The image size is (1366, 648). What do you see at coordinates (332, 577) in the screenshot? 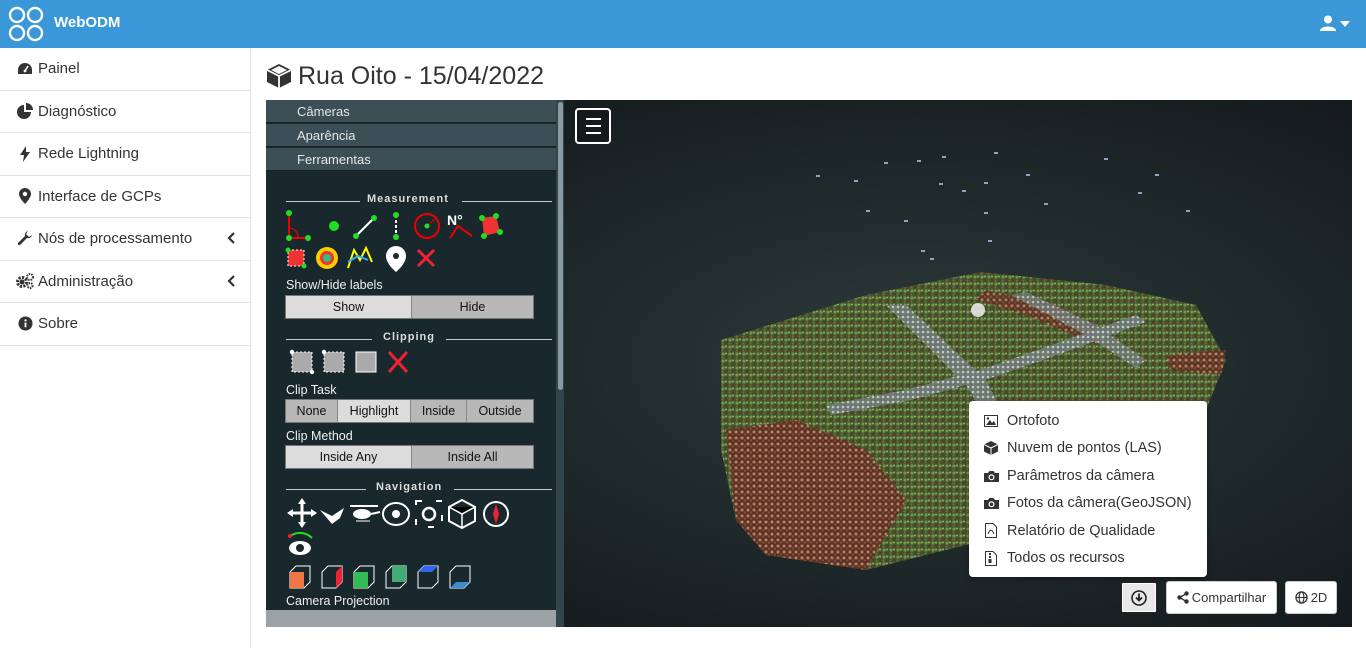
I see `right-view-icon` at bounding box center [332, 577].